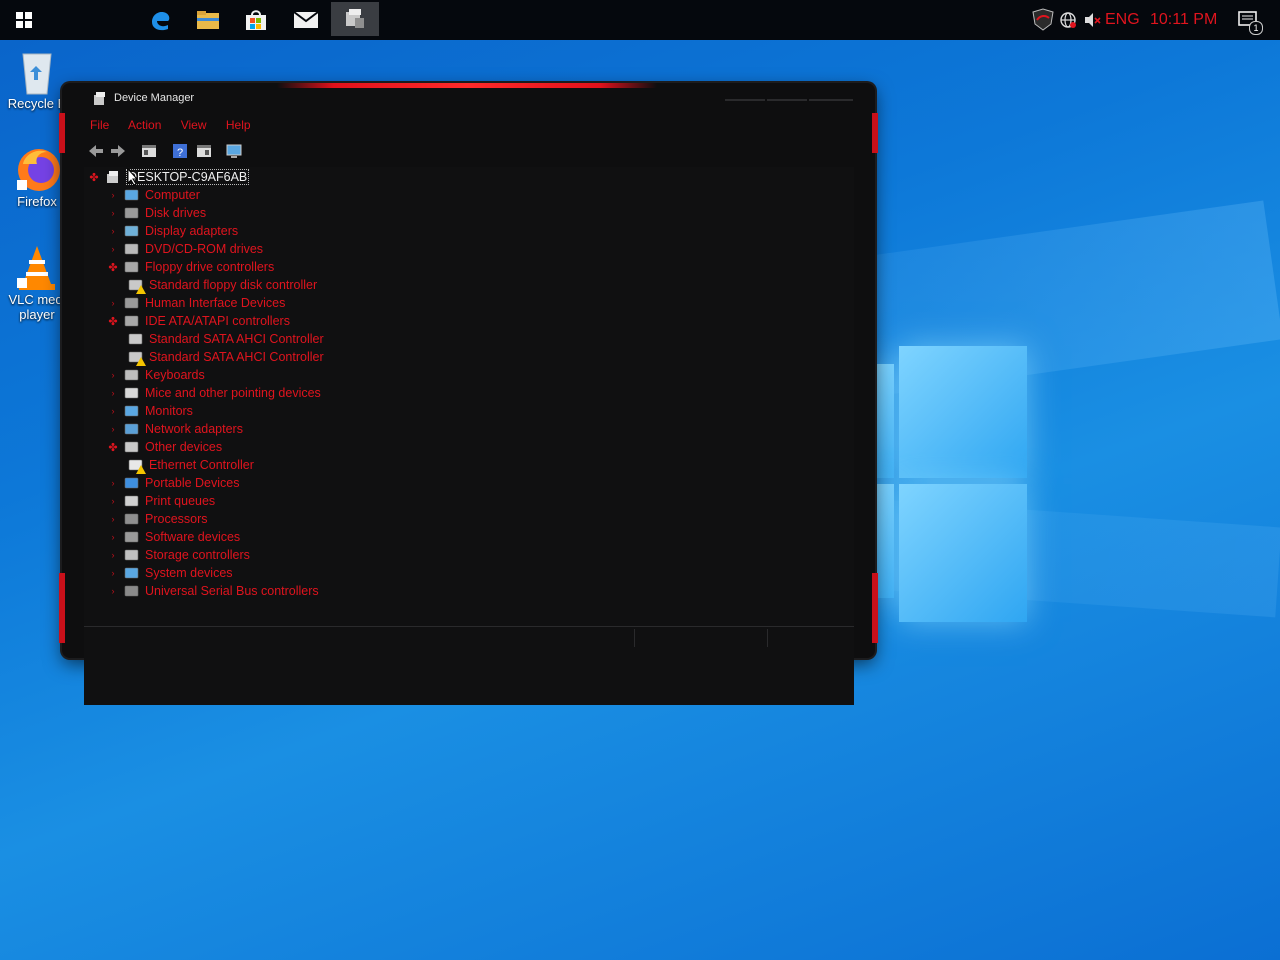 Image resolution: width=1280 pixels, height=960 pixels. I want to click on back-arrow-icon, so click(96, 151).